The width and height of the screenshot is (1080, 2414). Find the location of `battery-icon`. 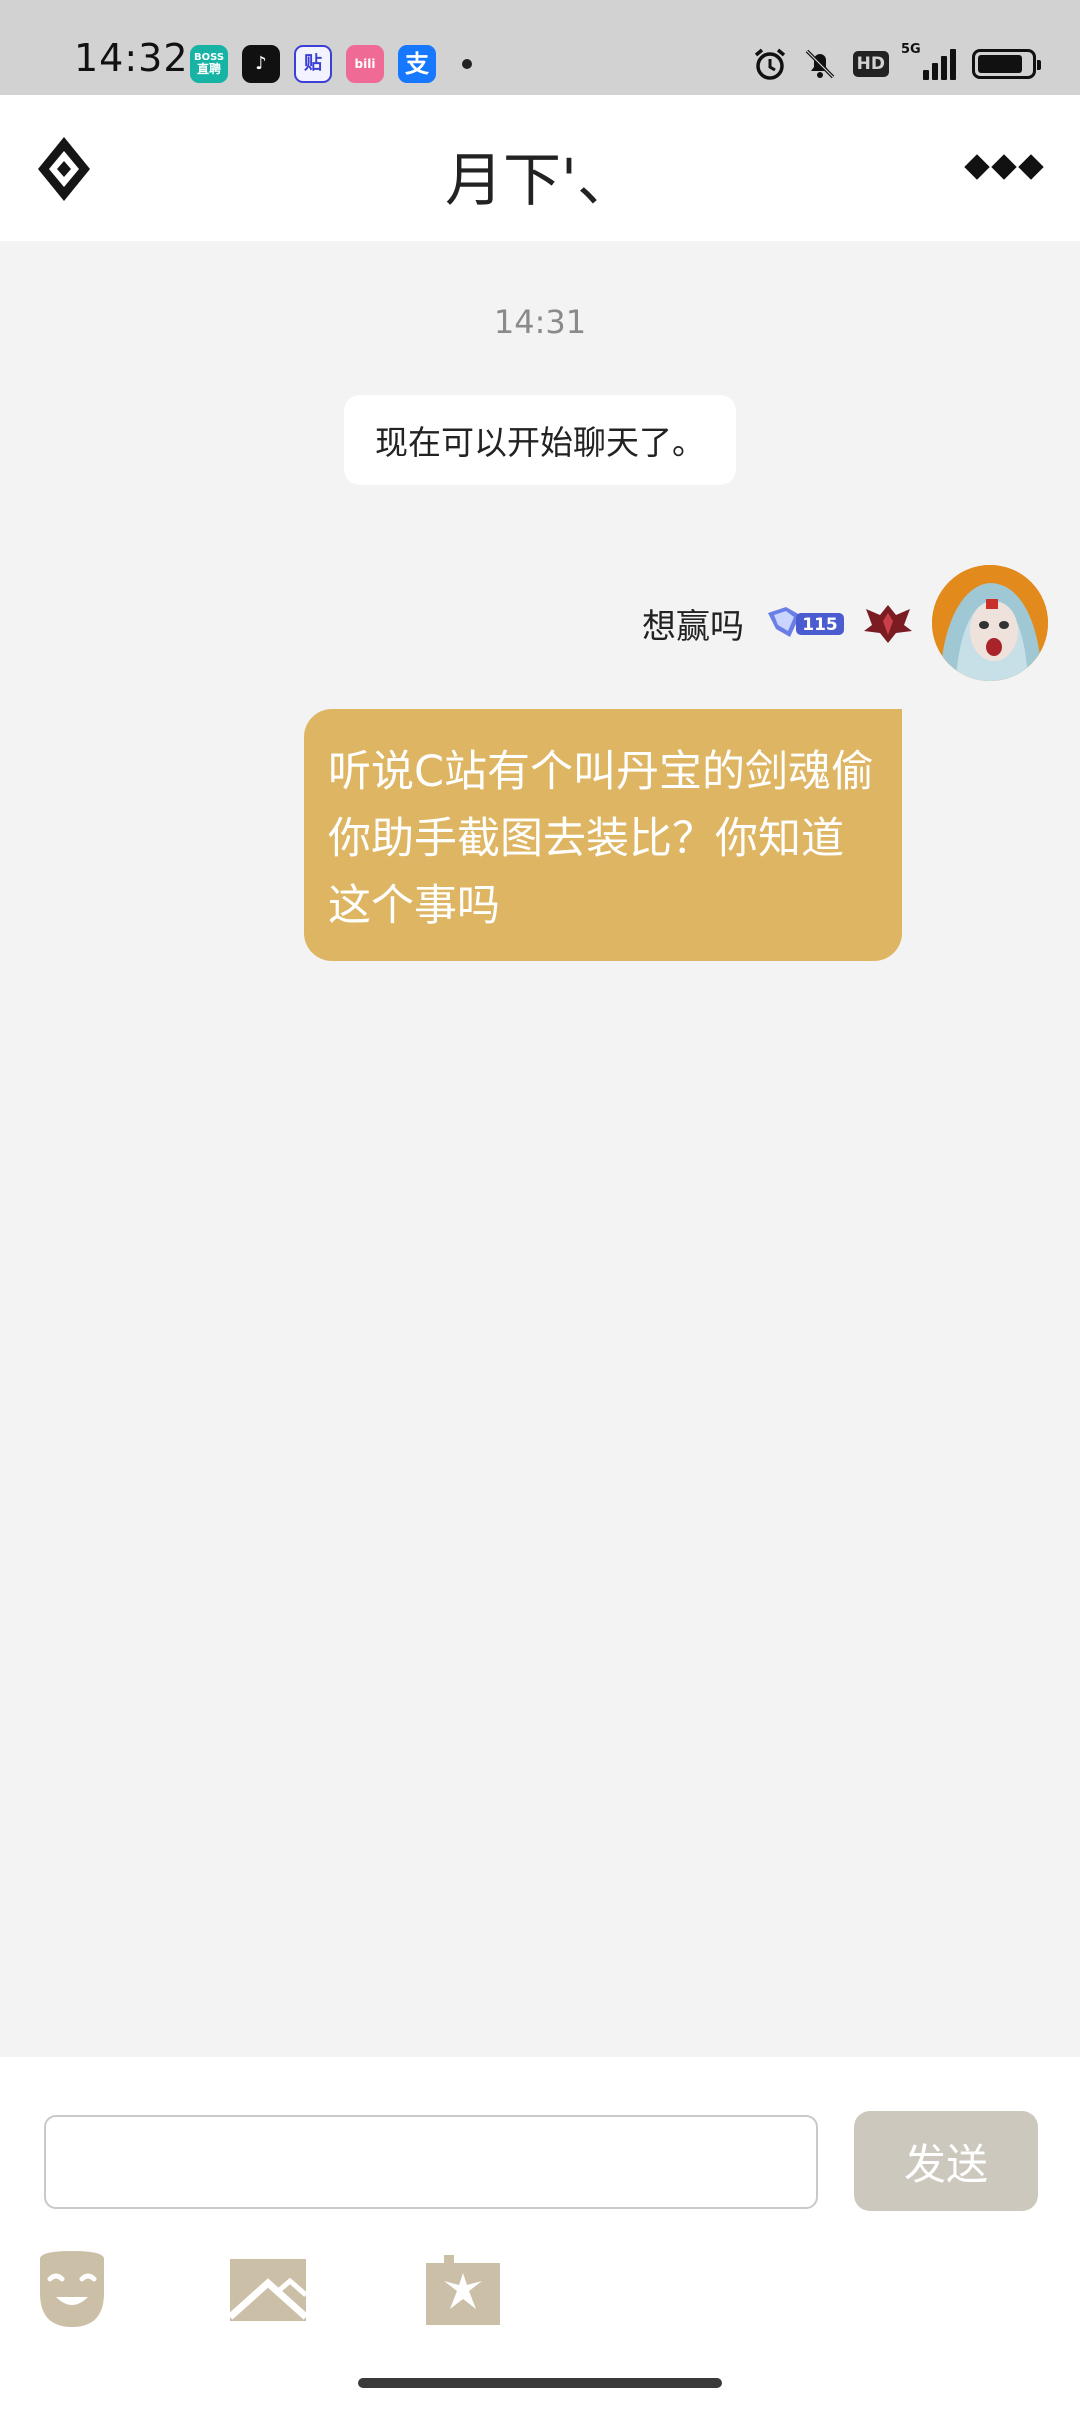

battery-icon is located at coordinates (1006, 64).